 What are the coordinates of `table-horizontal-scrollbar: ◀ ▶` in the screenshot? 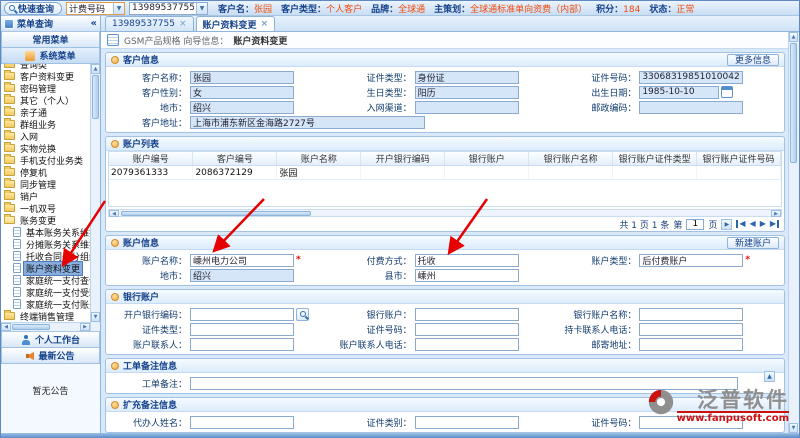 It's located at (445, 213).